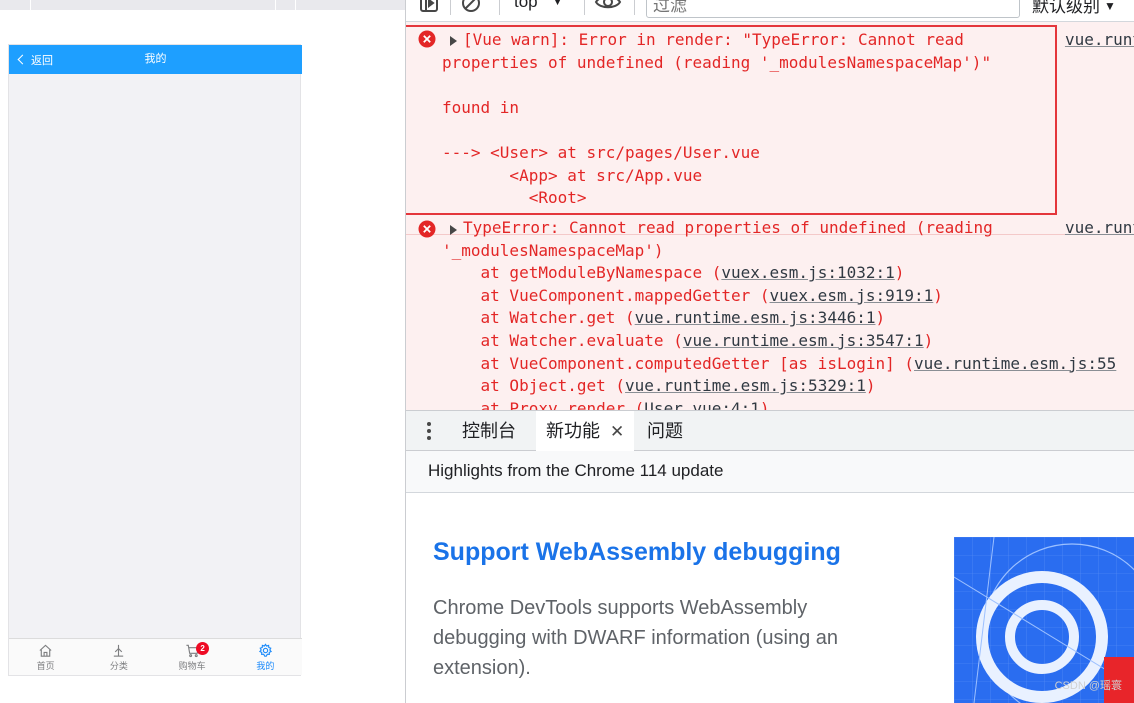  I want to click on home-icon, so click(45, 650).